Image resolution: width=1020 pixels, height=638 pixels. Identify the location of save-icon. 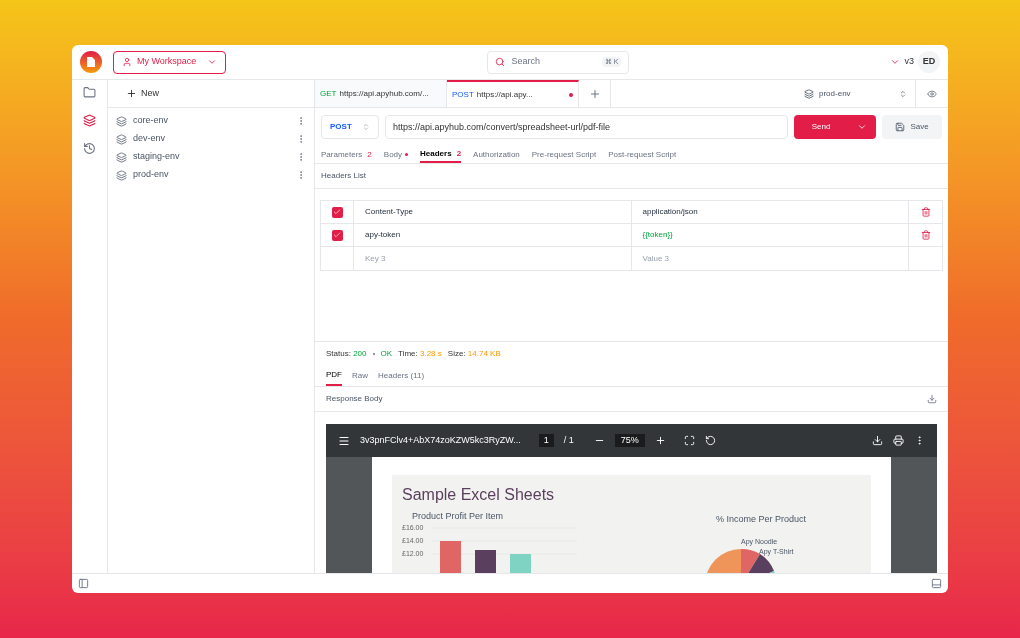
(900, 127).